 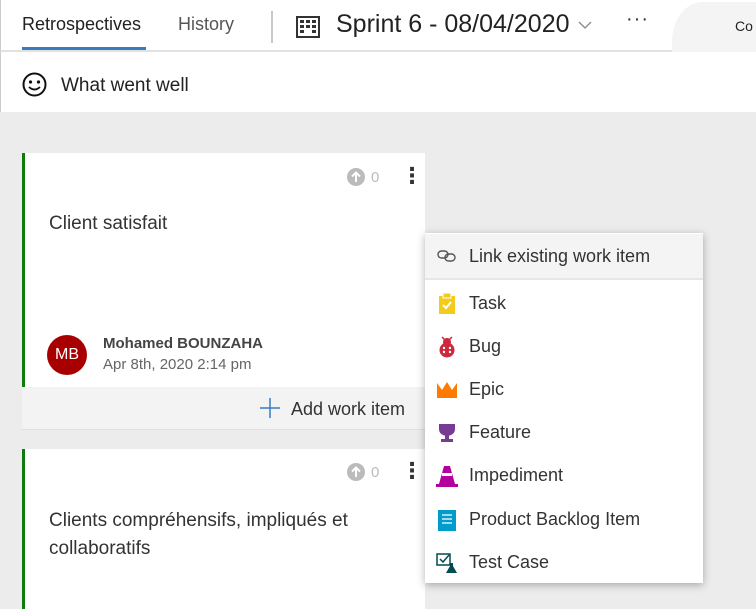 I want to click on plus-icon, so click(x=270, y=408).